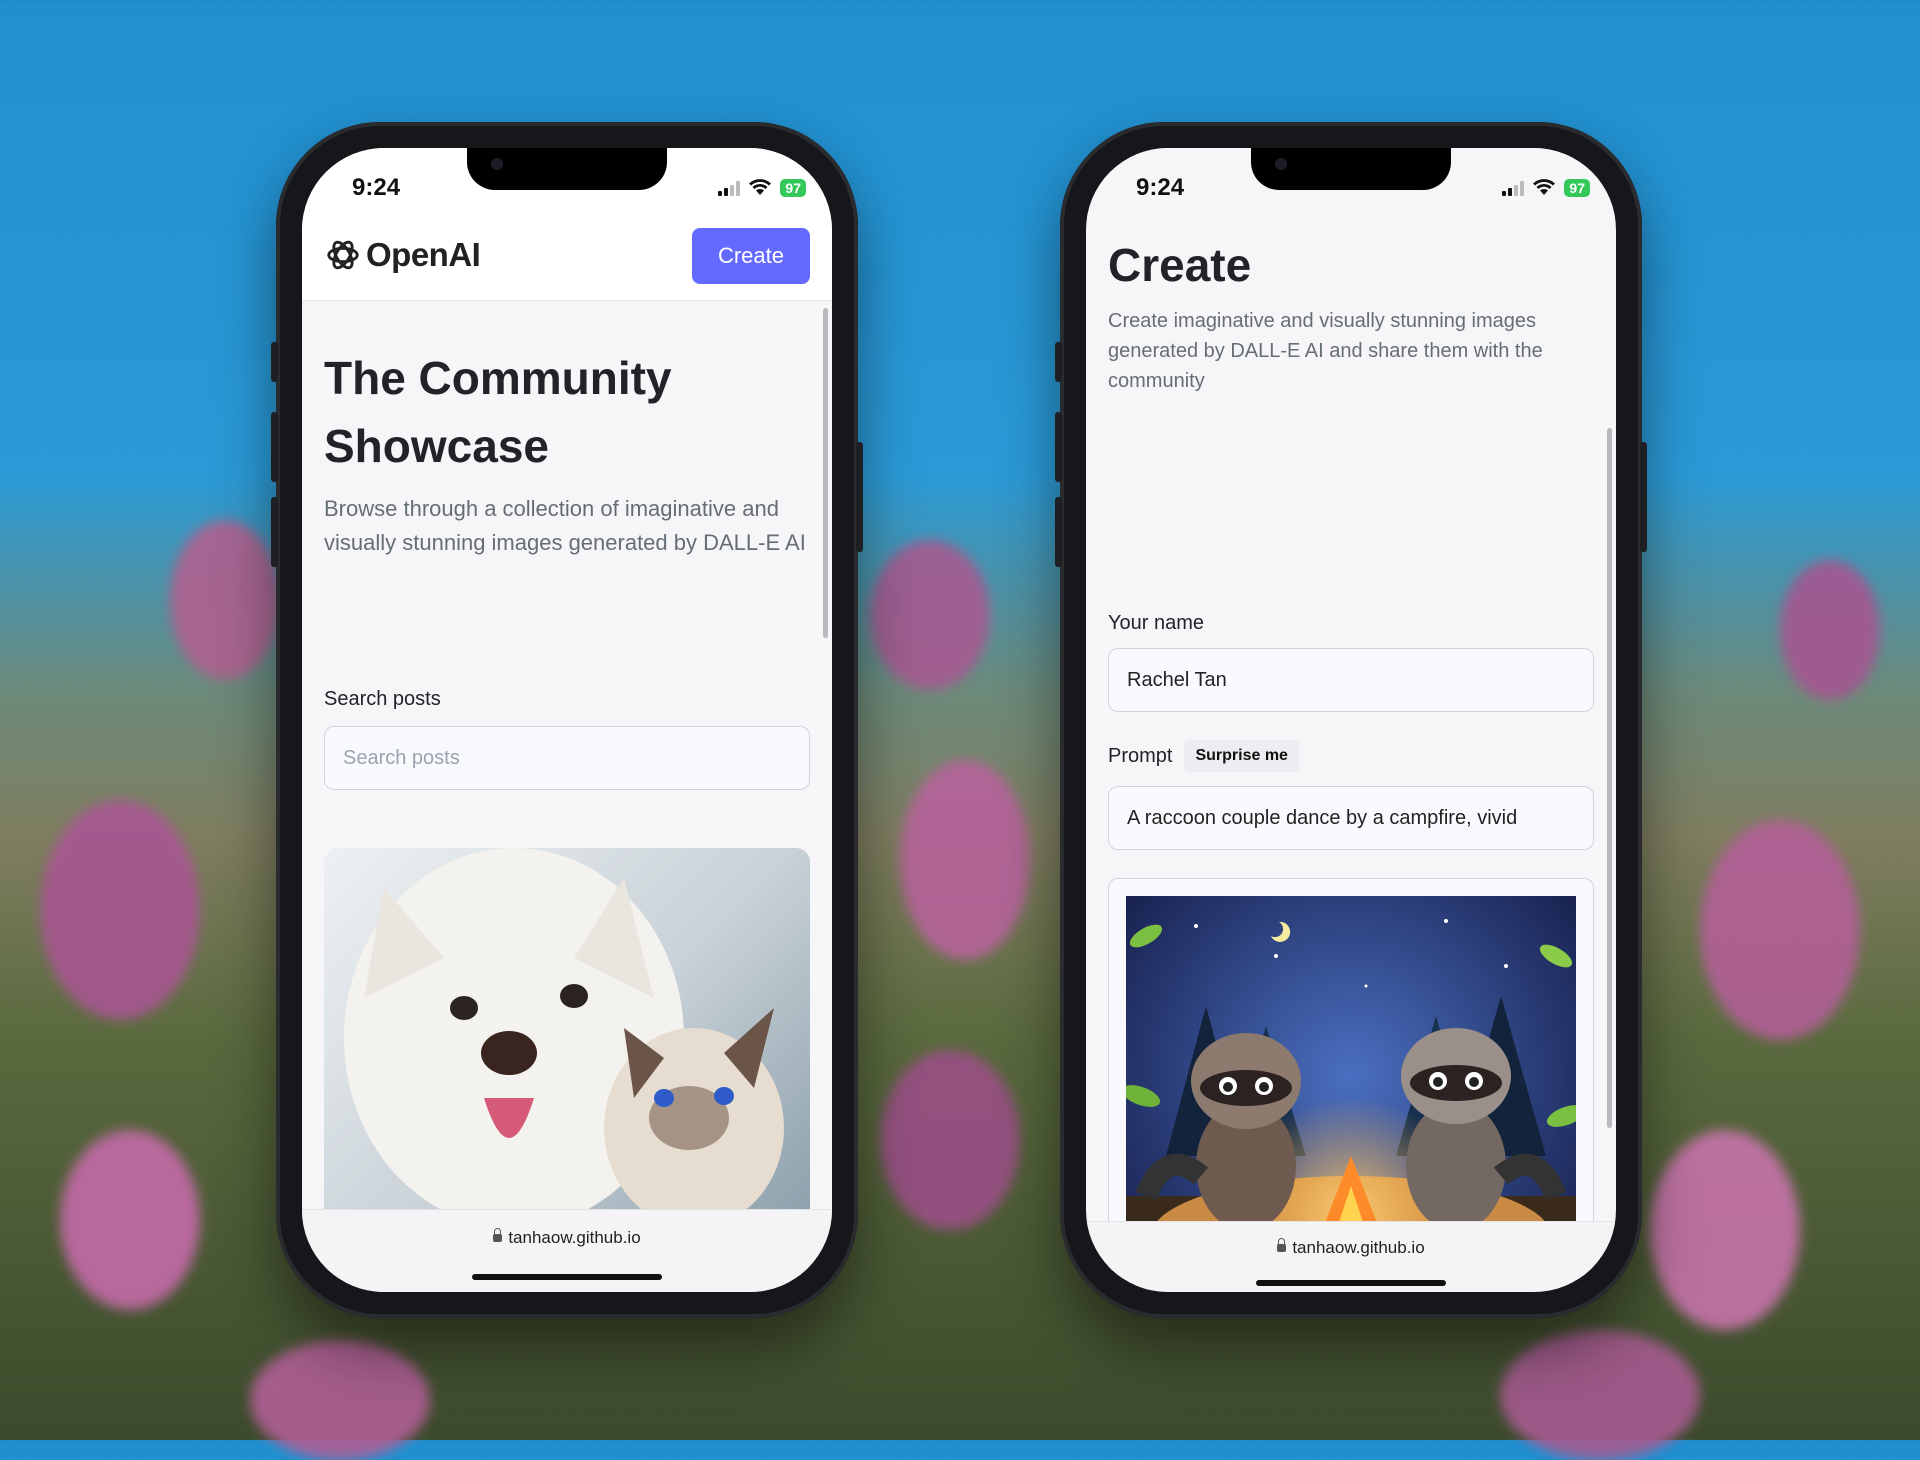 This screenshot has width=1920, height=1460. What do you see at coordinates (1241, 756) in the screenshot?
I see `surprise-me-button: Surprise me` at bounding box center [1241, 756].